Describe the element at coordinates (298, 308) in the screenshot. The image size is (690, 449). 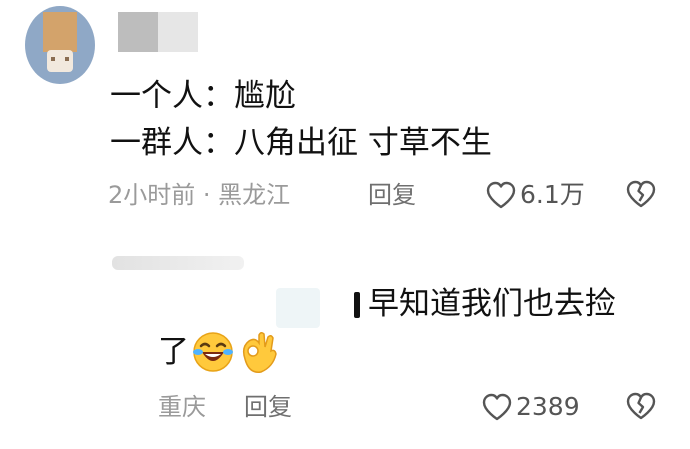
I see `reply-avatar-redacted` at that location.